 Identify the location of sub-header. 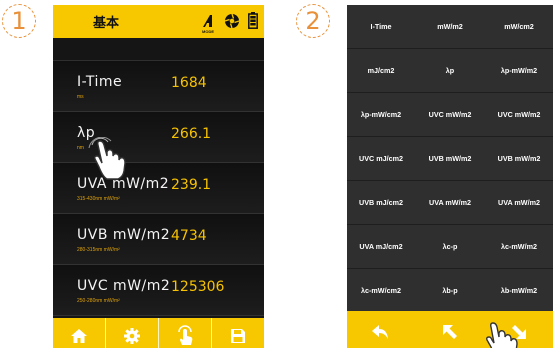
(158, 49).